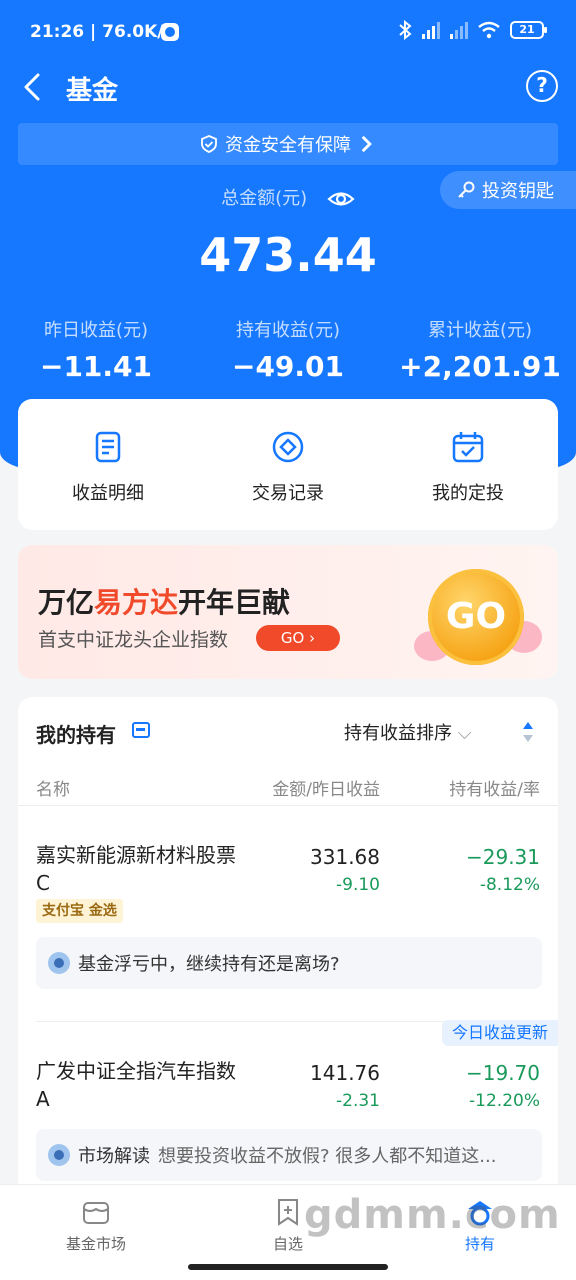 This screenshot has width=576, height=1280. I want to click on divider, so click(288, 805).